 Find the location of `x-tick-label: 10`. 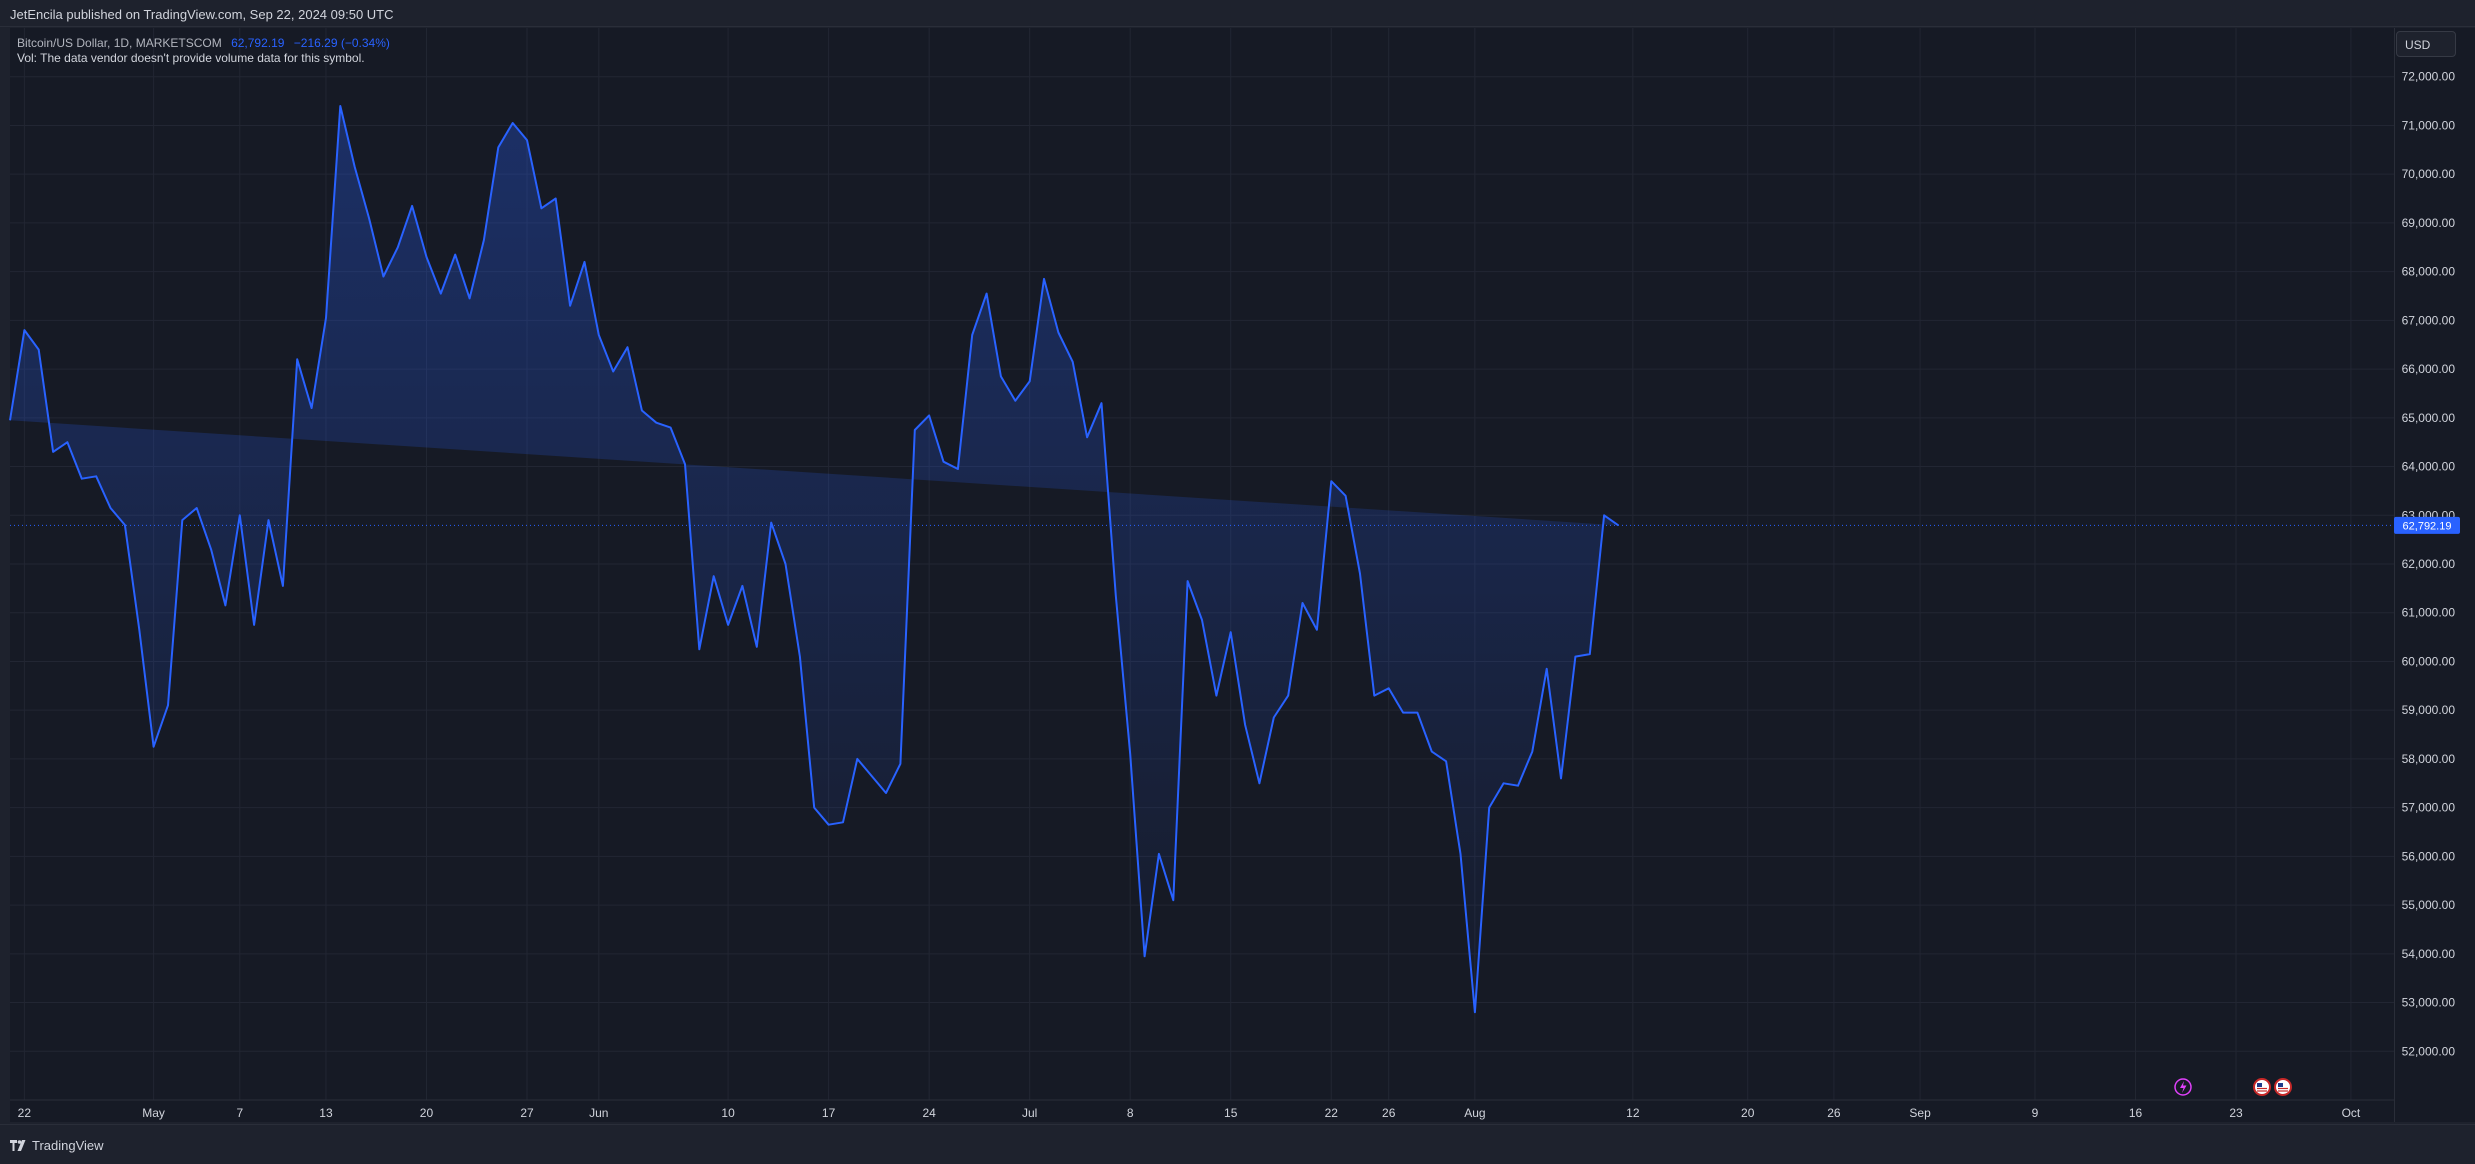

x-tick-label: 10 is located at coordinates (728, 1113).